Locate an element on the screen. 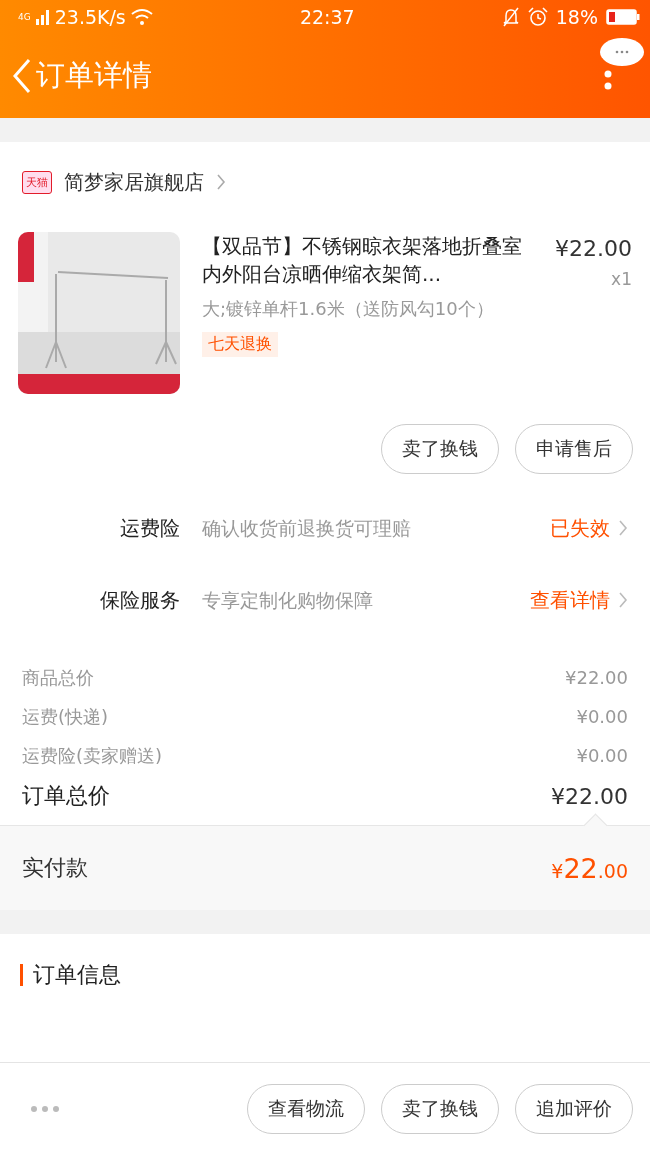 The width and height of the screenshot is (650, 1155). signal-icon is located at coordinates (42, 17).